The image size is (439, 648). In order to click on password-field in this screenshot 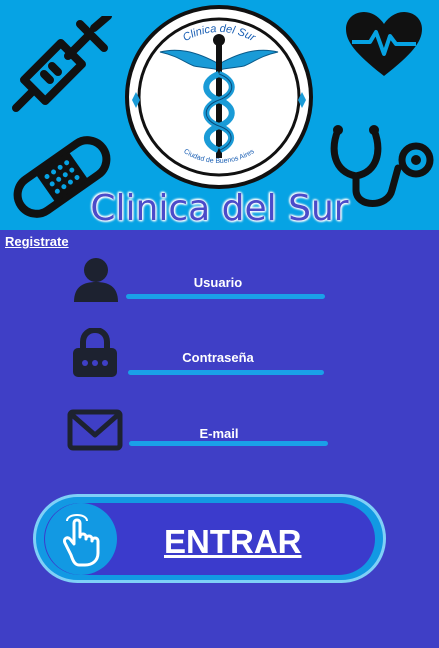, I will do `click(226, 372)`.